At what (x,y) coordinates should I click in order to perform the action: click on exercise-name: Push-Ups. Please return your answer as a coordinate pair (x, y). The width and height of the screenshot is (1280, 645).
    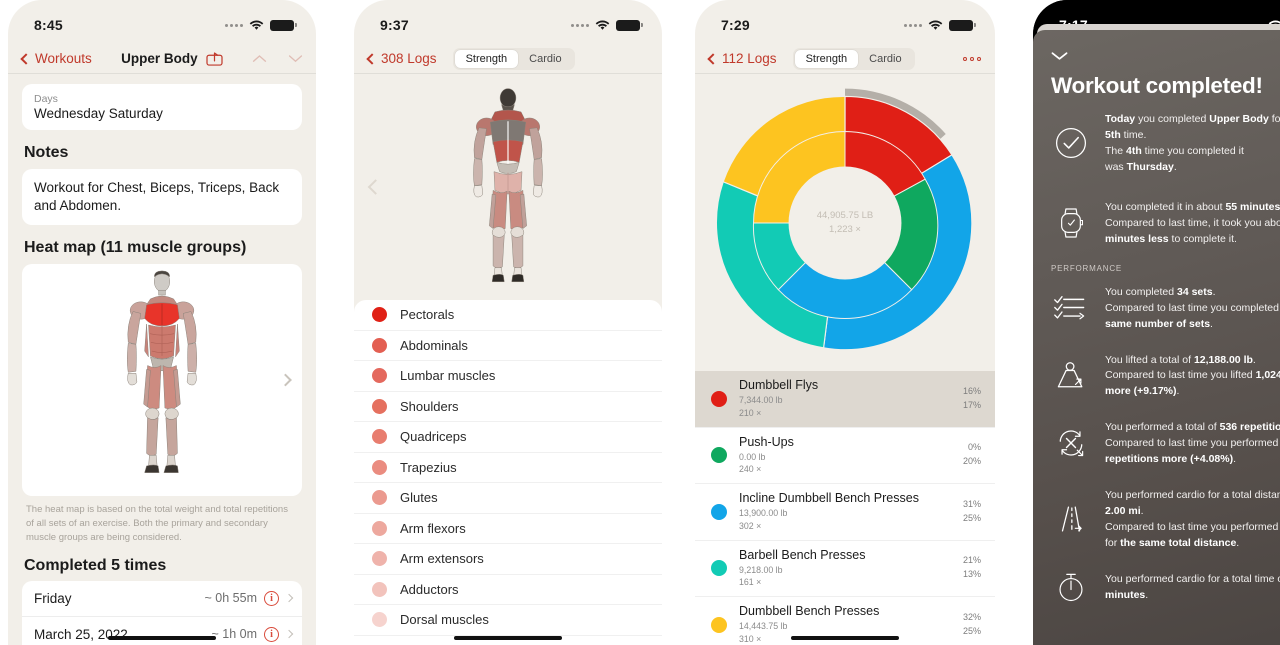
    Looking at the image, I should click on (766, 441).